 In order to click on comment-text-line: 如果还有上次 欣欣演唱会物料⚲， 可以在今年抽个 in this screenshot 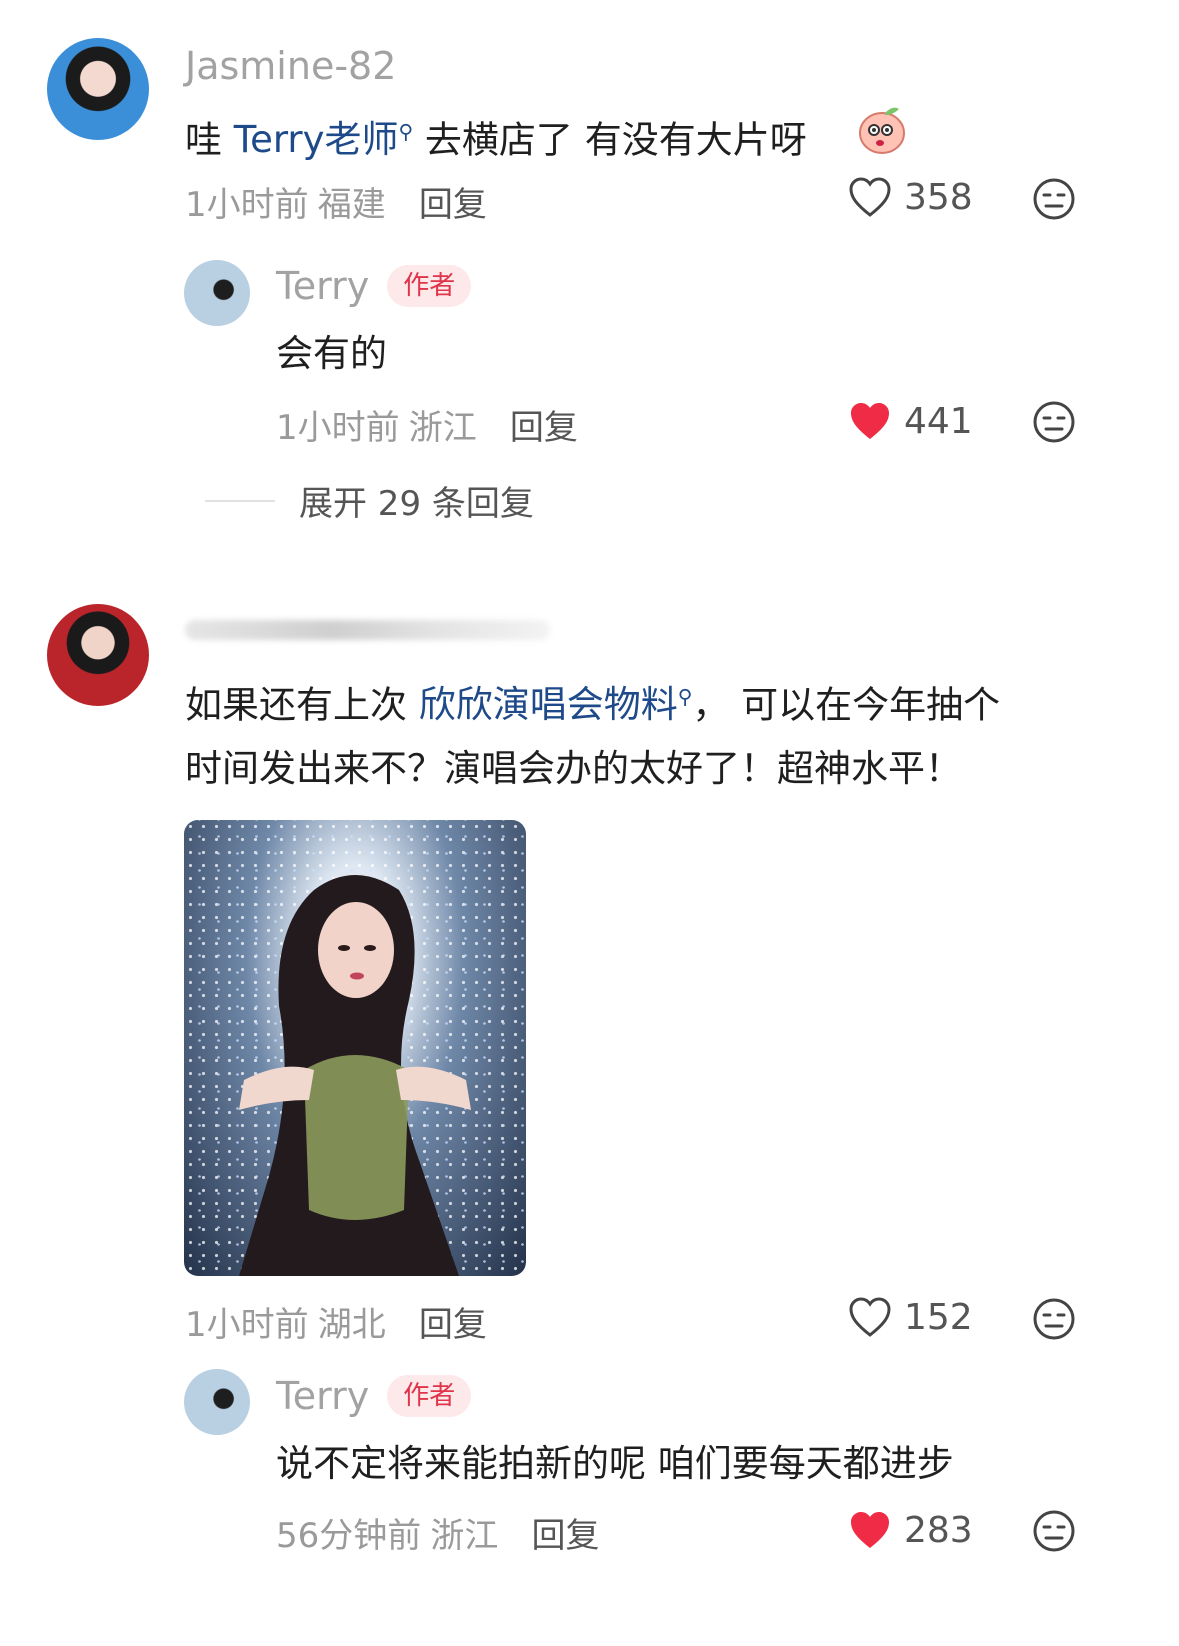, I will do `click(645, 701)`.